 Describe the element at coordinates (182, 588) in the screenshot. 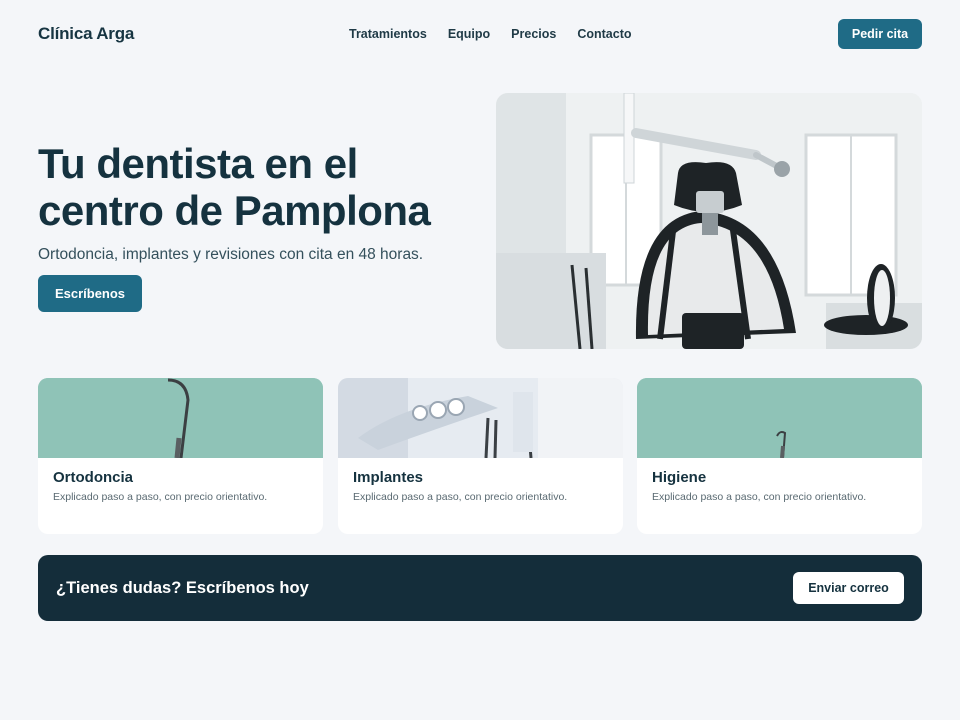

I see `banner-text: ¿Tienes dudas? Escríbenos hoy` at that location.